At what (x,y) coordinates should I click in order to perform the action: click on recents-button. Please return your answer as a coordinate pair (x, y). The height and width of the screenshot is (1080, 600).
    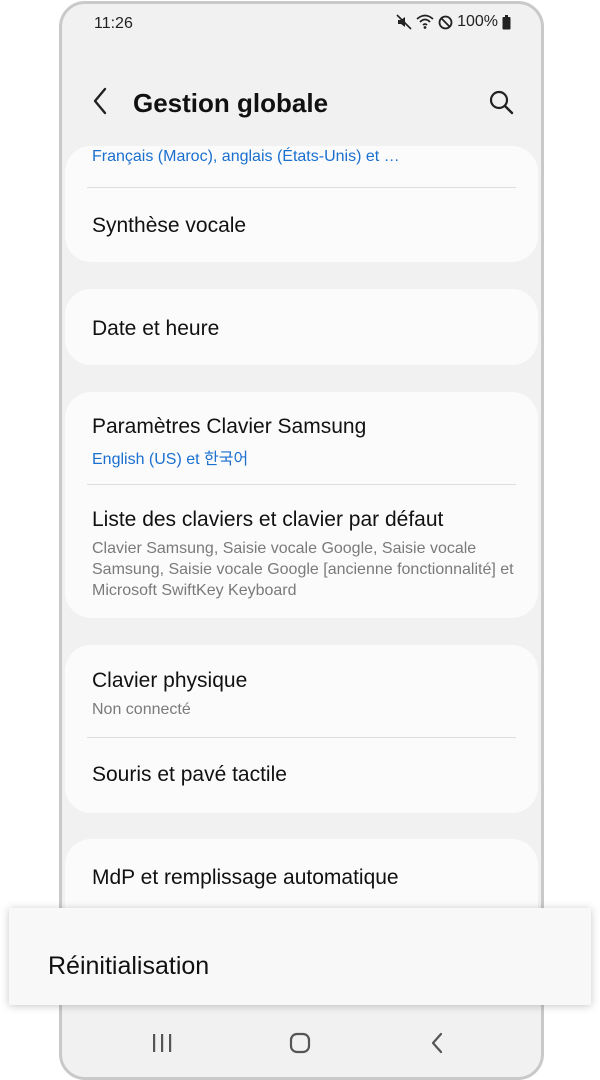
    Looking at the image, I should click on (162, 1045).